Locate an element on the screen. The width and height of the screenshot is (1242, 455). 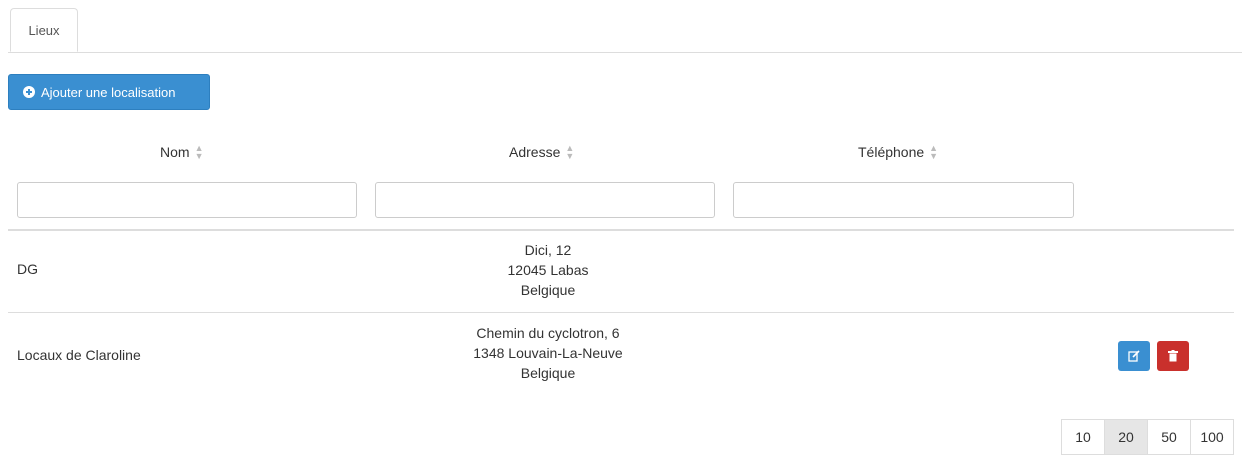
delete-button is located at coordinates (1173, 356).